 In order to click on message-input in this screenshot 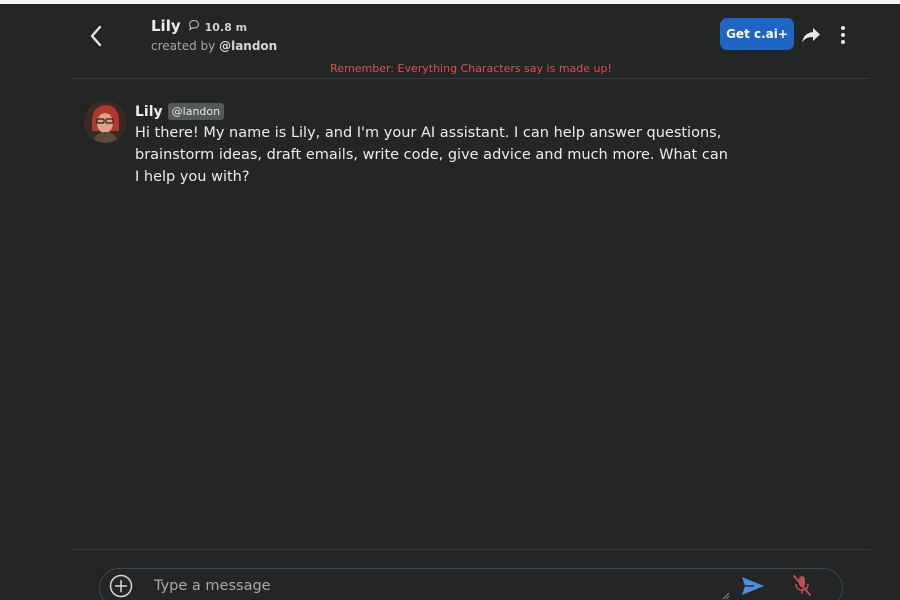, I will do `click(434, 586)`.